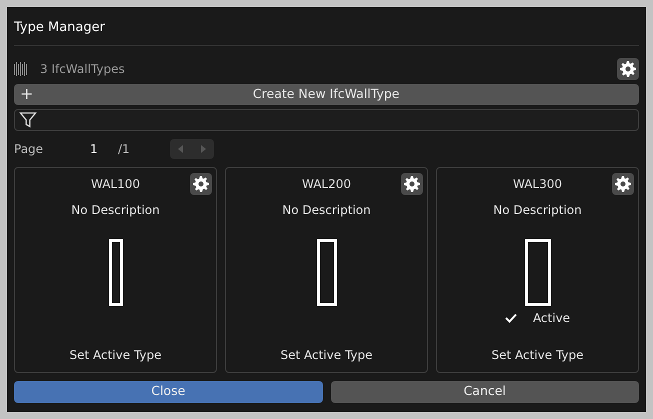 Image resolution: width=653 pixels, height=419 pixels. What do you see at coordinates (27, 94) in the screenshot?
I see `plus-icon: +` at bounding box center [27, 94].